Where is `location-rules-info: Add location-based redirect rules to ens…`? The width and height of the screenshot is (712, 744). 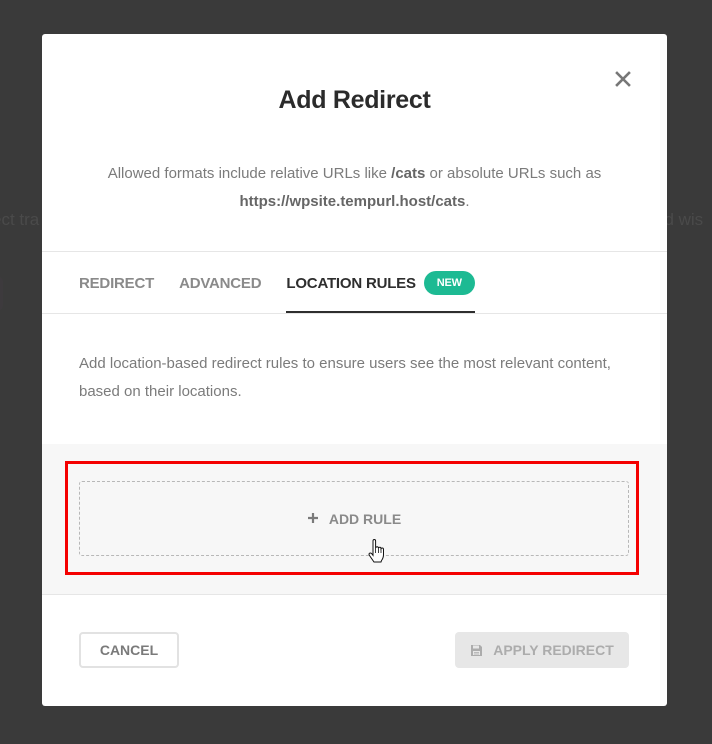 location-rules-info: Add location-based redirect rules to ens… is located at coordinates (345, 377).